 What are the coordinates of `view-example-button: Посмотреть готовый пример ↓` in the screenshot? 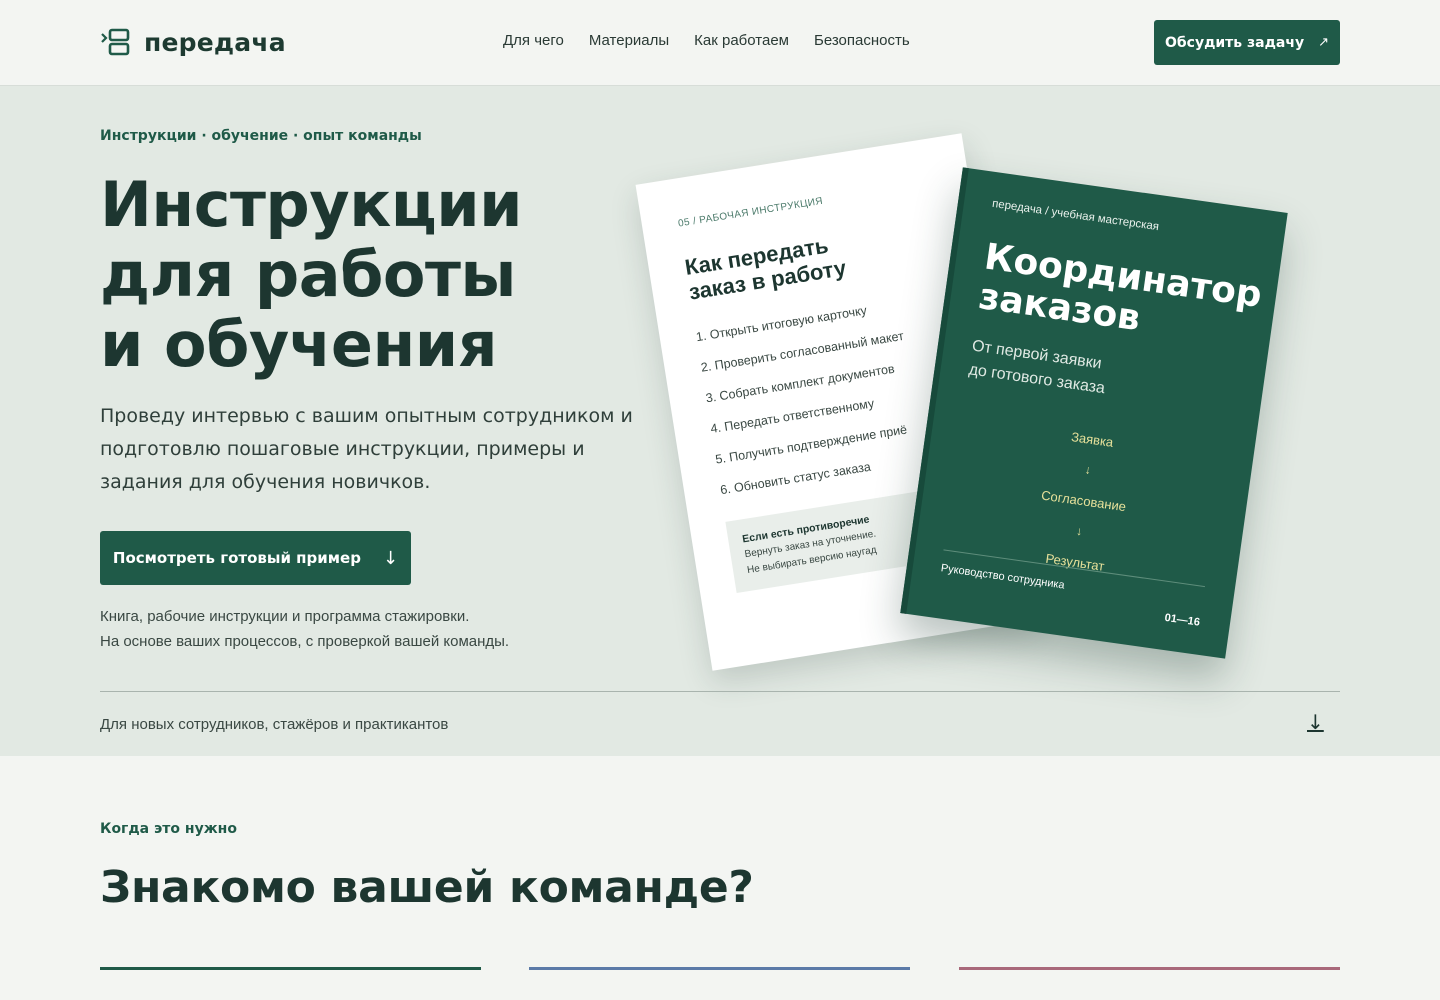 It's located at (255, 558).